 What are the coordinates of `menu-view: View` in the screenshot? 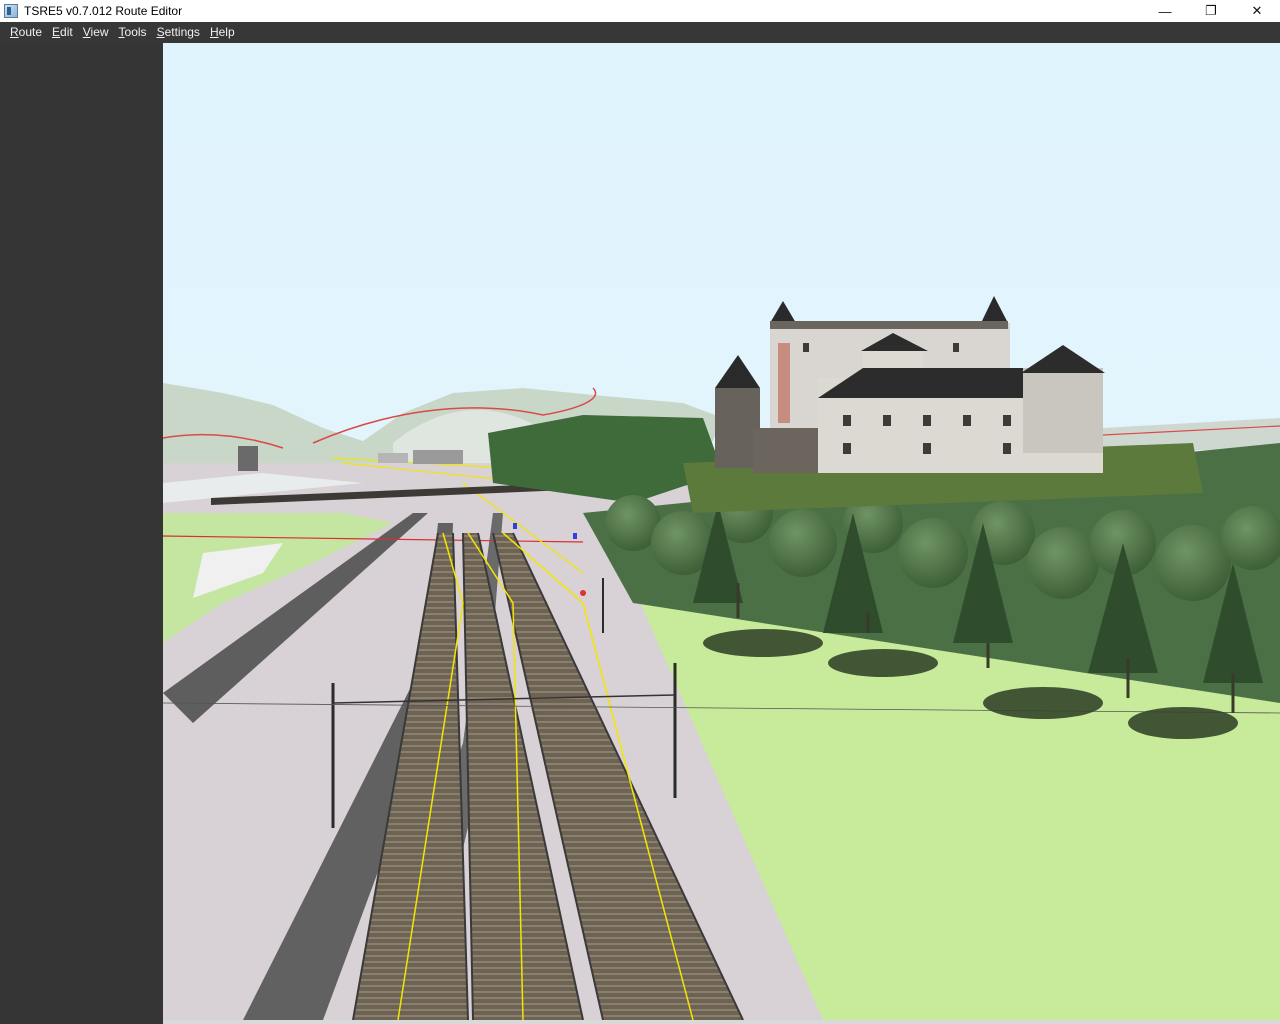 It's located at (96, 32).